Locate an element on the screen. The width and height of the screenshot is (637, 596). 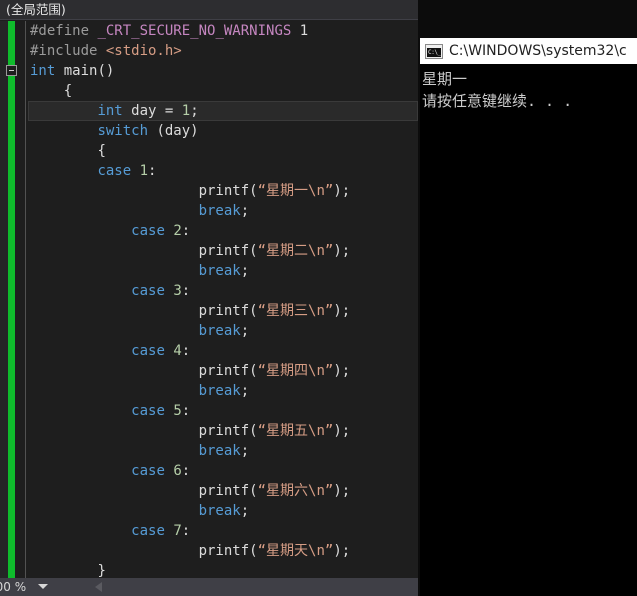
collapse-region-icon is located at coordinates (11, 70).